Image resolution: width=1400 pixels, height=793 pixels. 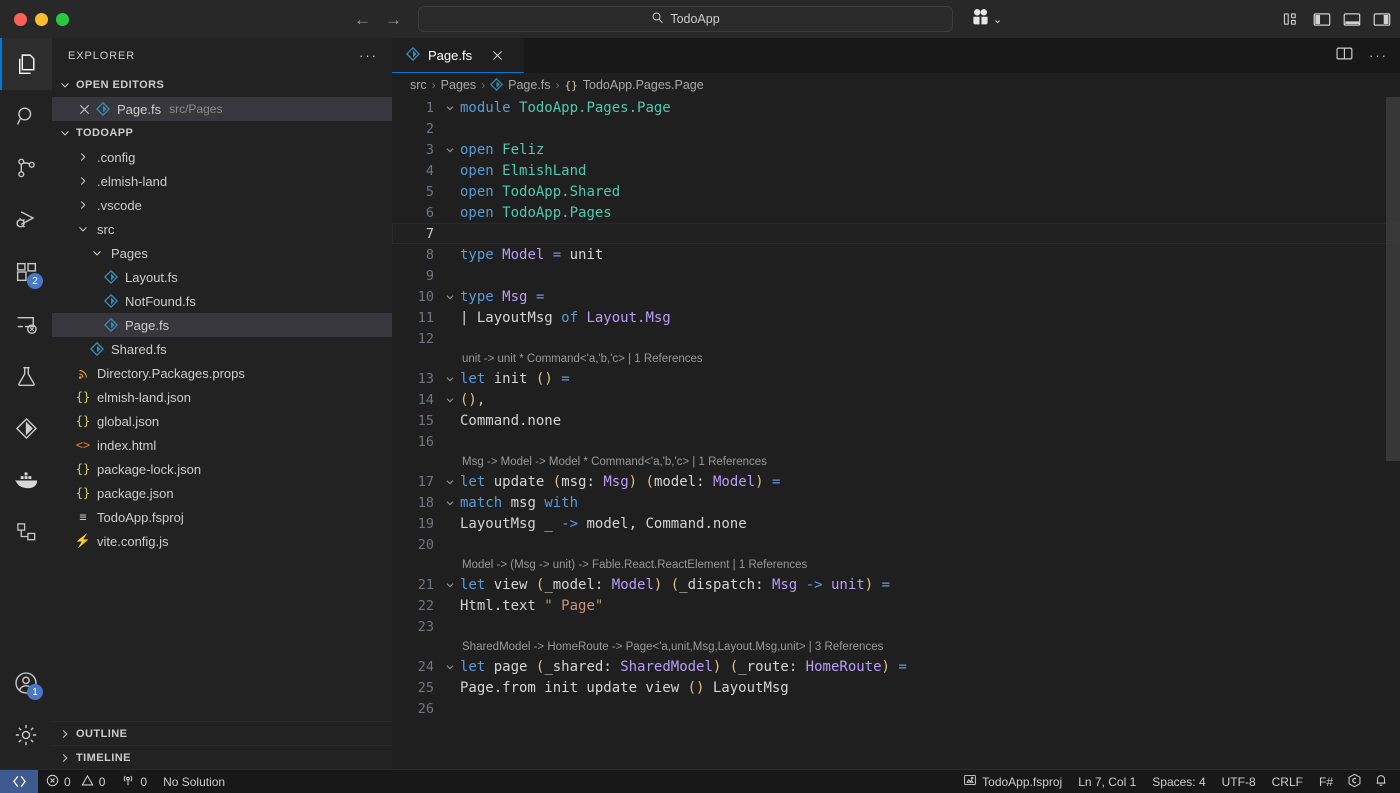 What do you see at coordinates (222, 373) in the screenshot?
I see `file-tree-row: Directory.Packages.props` at bounding box center [222, 373].